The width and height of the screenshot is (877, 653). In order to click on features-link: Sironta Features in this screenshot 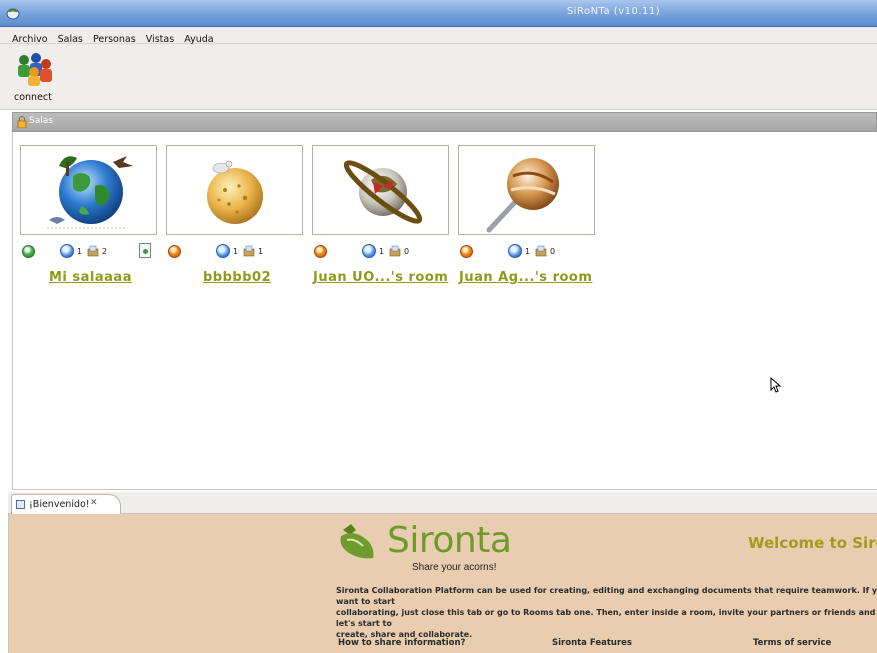, I will do `click(592, 643)`.